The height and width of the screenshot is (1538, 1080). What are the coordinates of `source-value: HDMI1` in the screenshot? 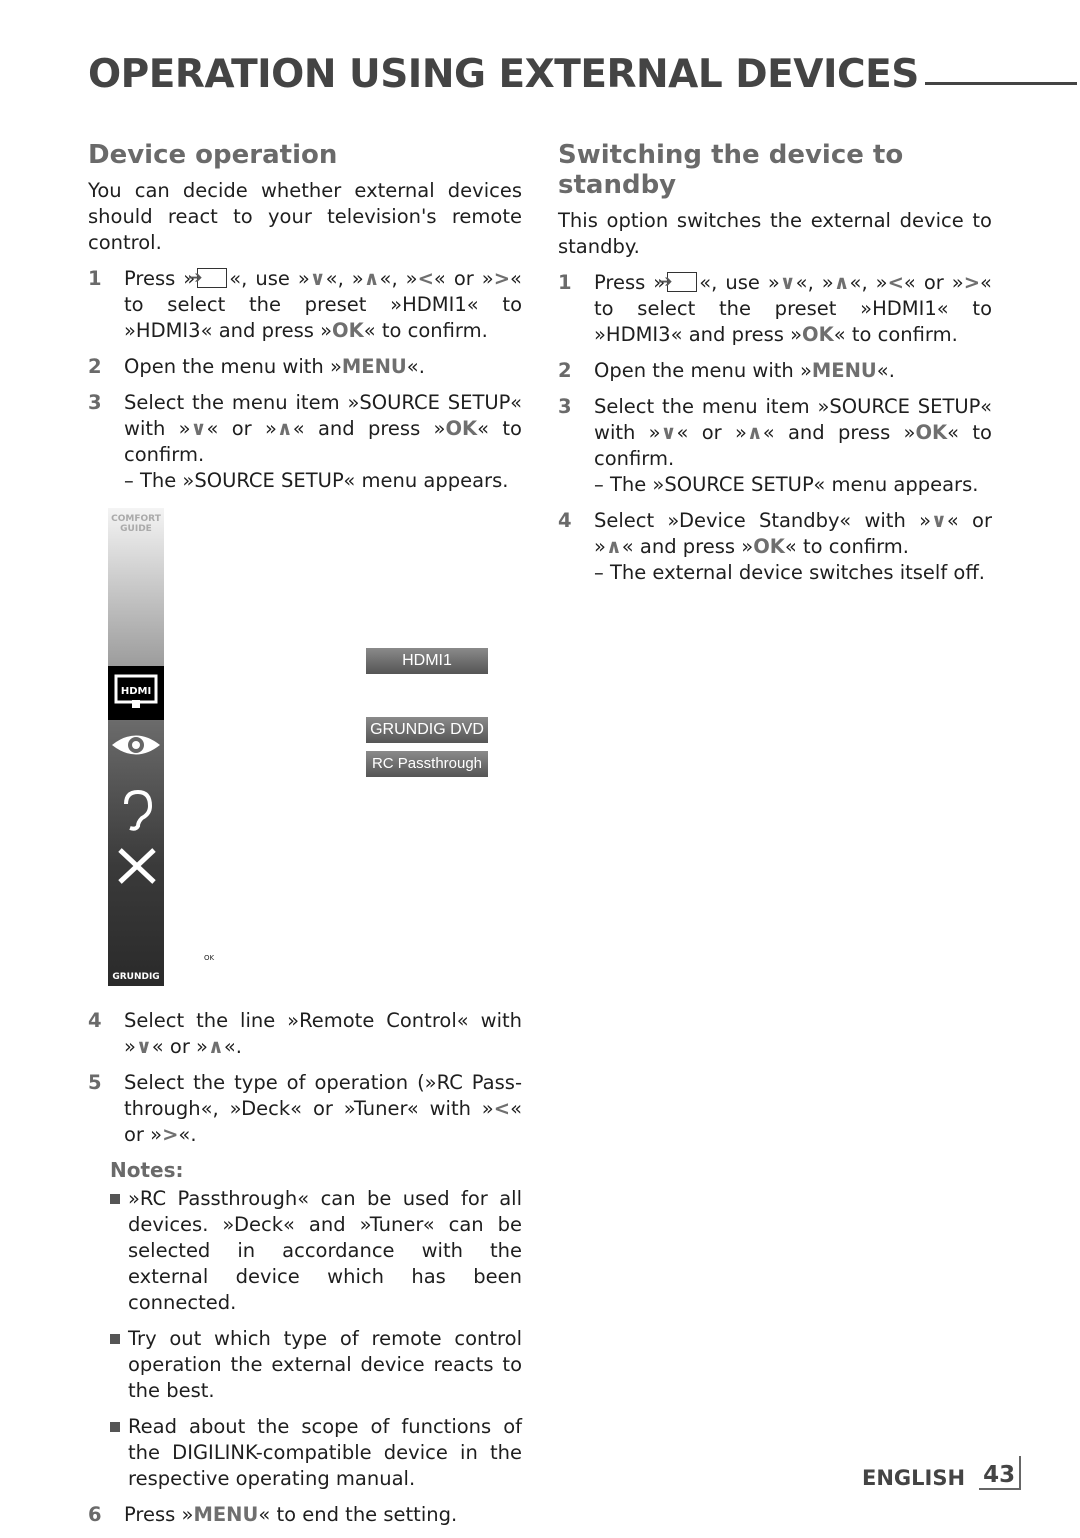 It's located at (427, 661).